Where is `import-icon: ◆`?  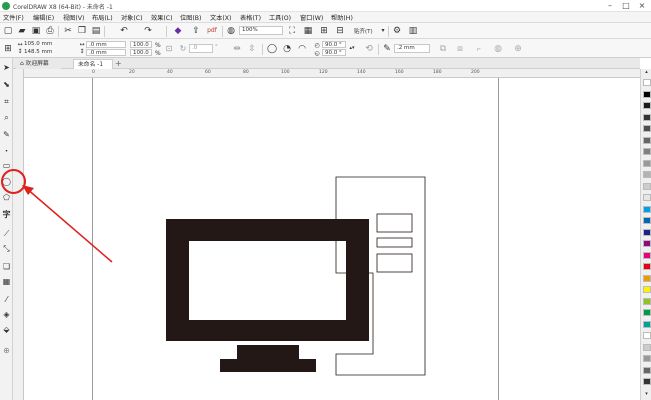
import-icon: ◆ is located at coordinates (178, 31).